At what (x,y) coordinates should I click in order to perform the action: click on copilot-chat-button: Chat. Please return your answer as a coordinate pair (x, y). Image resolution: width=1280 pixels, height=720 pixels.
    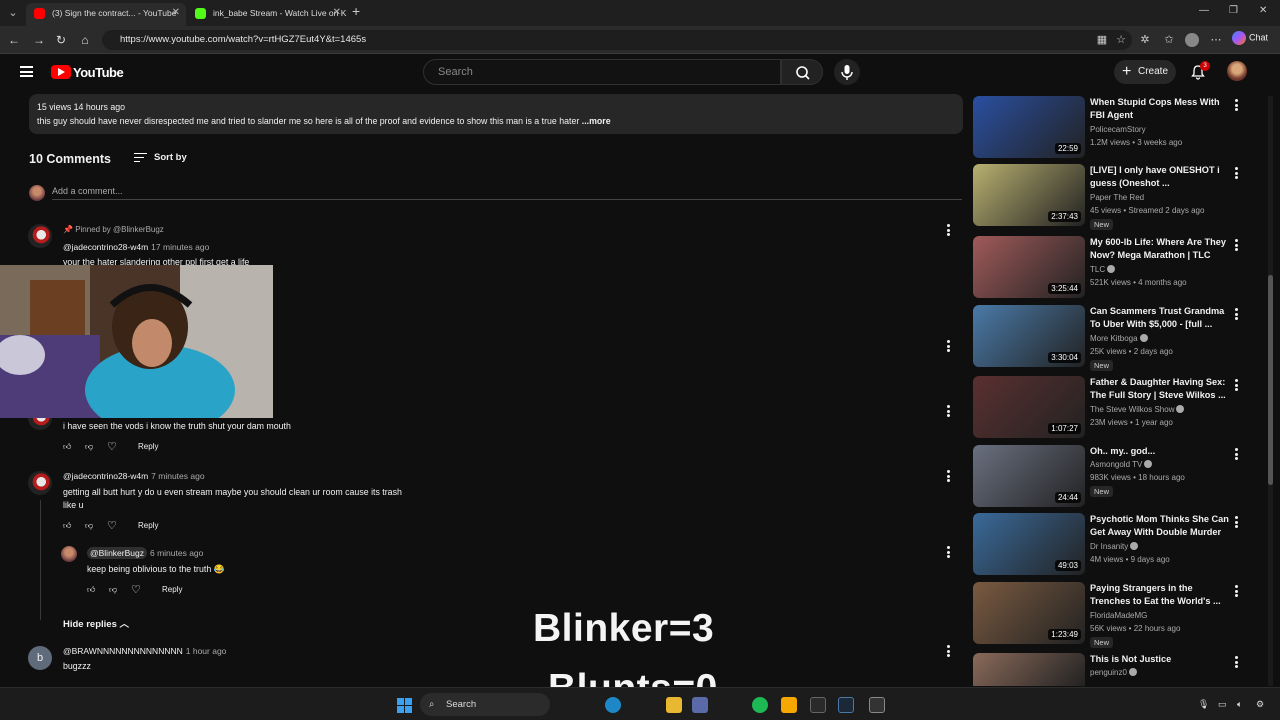
    Looking at the image, I should click on (1250, 38).